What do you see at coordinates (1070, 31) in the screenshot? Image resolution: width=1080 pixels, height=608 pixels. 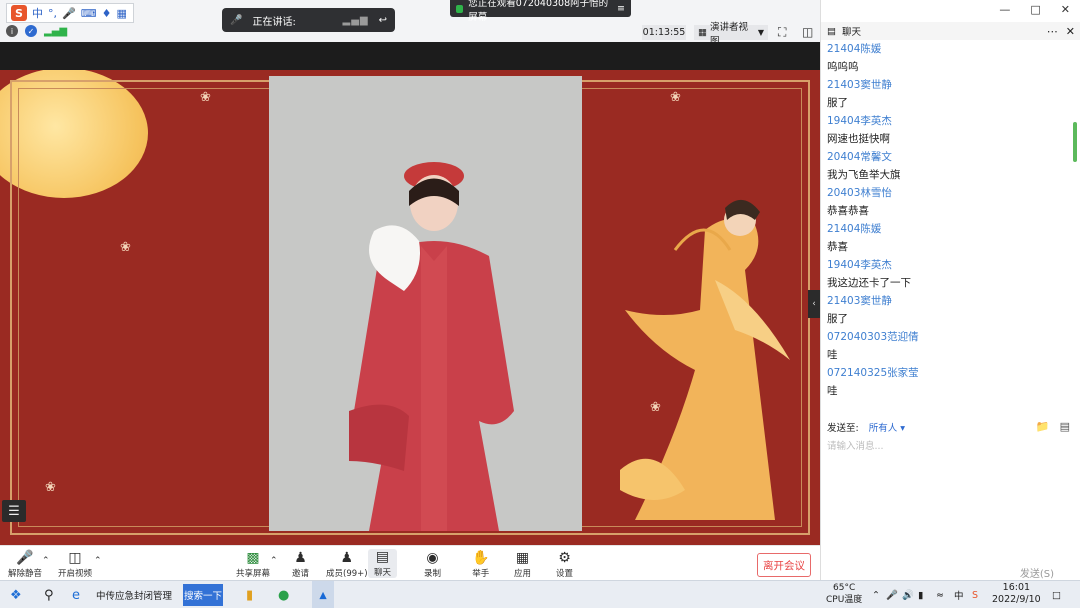 I see `close-chat-icon: ✕` at bounding box center [1070, 31].